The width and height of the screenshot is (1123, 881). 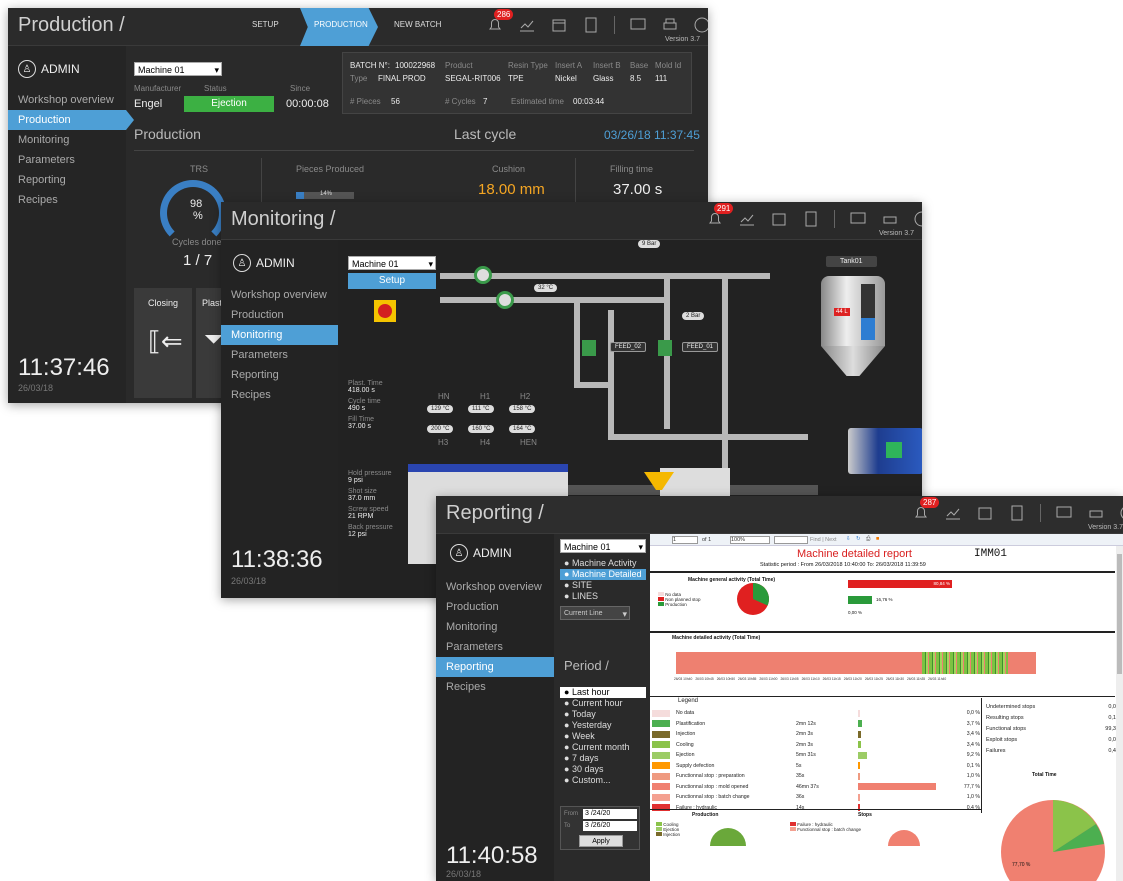 What do you see at coordinates (603, 747) in the screenshot?
I see `period-current-month: ● Current month` at bounding box center [603, 747].